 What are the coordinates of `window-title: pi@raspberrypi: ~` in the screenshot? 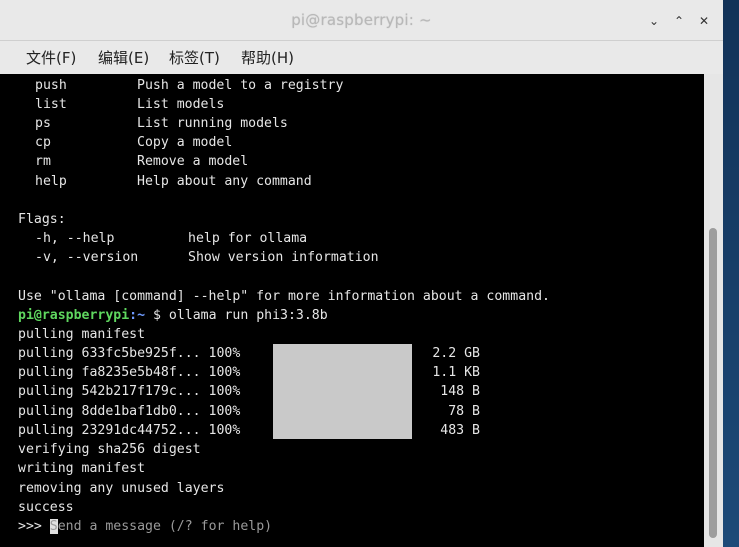 It's located at (361, 20).